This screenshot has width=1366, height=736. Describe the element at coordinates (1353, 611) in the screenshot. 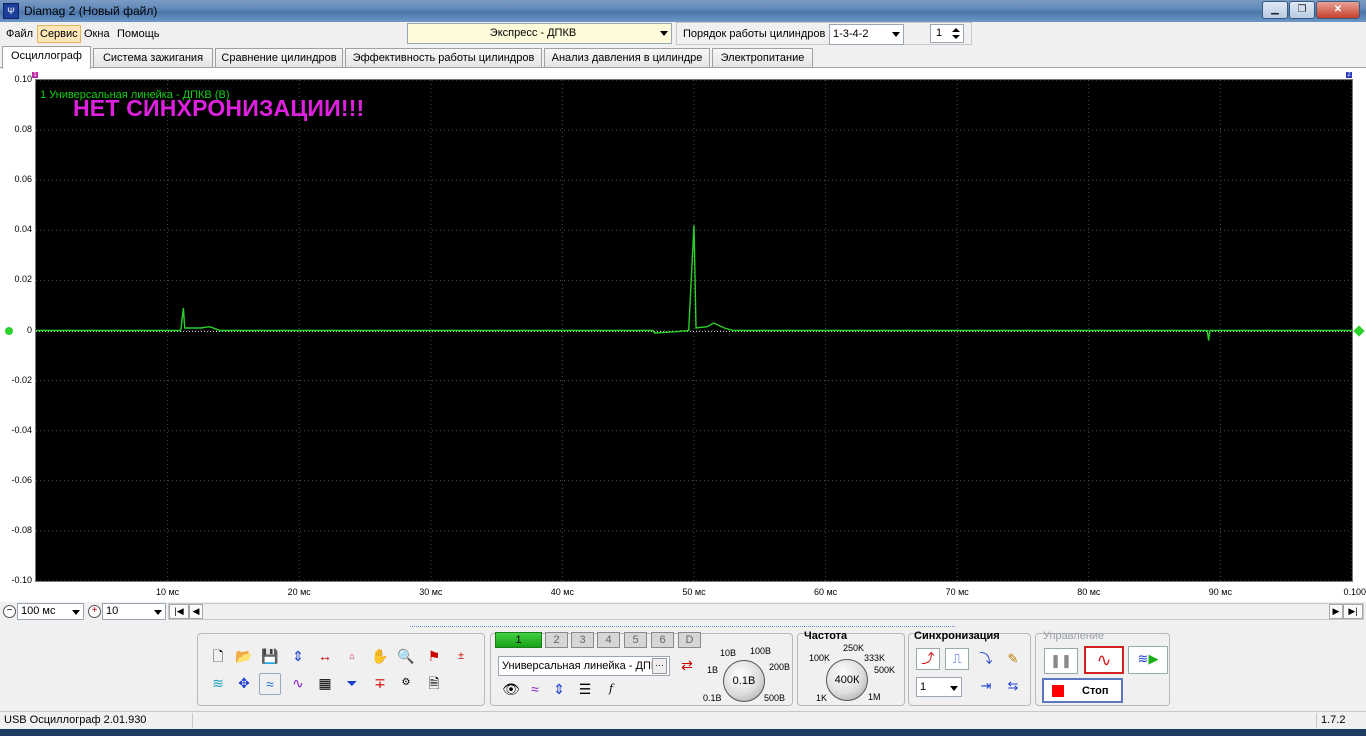

I see `scroll-end-icon: ▶|` at that location.